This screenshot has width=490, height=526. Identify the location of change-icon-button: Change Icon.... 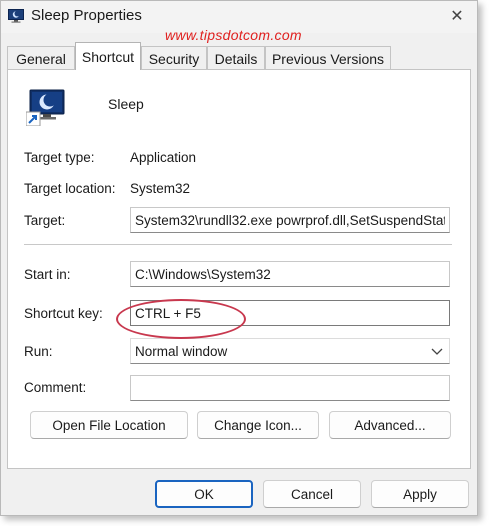
(258, 425).